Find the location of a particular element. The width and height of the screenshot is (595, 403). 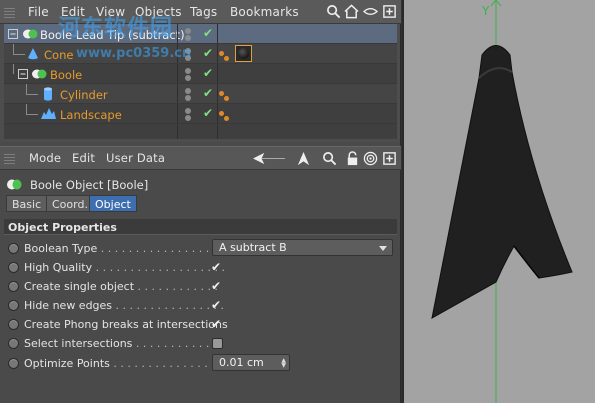

tab-coord: Coord. is located at coordinates (70, 203).